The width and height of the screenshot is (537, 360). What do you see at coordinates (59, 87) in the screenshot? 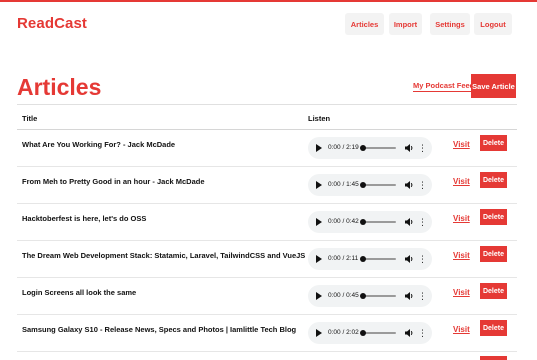
I see `page-title: Articles` at bounding box center [59, 87].